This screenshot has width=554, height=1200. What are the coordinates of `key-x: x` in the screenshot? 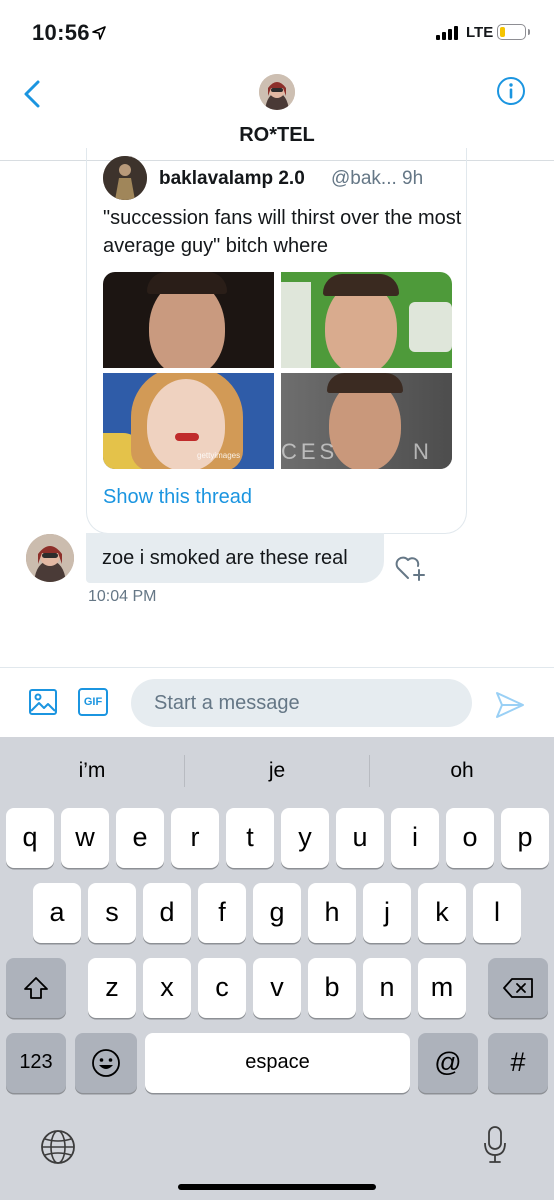 It's located at (167, 988).